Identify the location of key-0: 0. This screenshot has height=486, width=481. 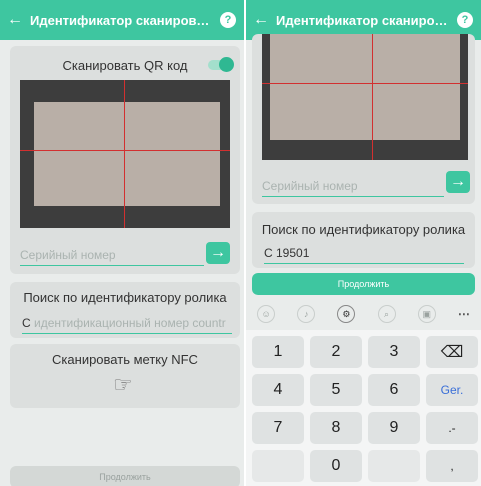
(336, 466).